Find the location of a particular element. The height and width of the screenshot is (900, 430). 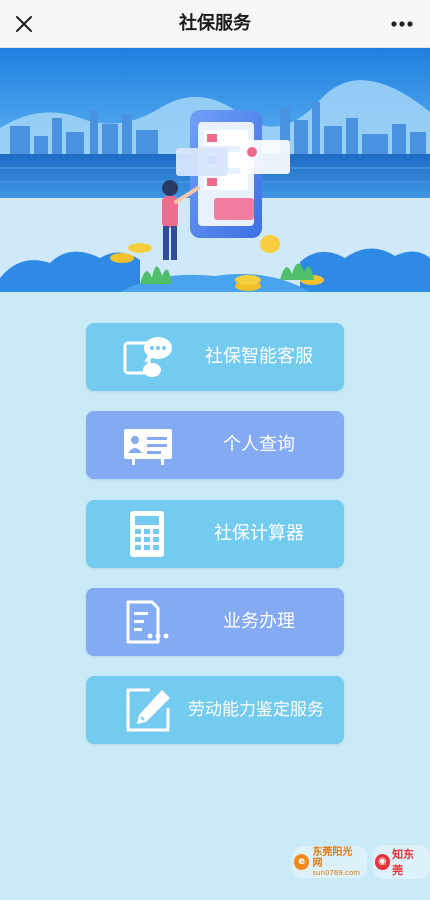

menu-label: 业务办理 is located at coordinates (259, 621).